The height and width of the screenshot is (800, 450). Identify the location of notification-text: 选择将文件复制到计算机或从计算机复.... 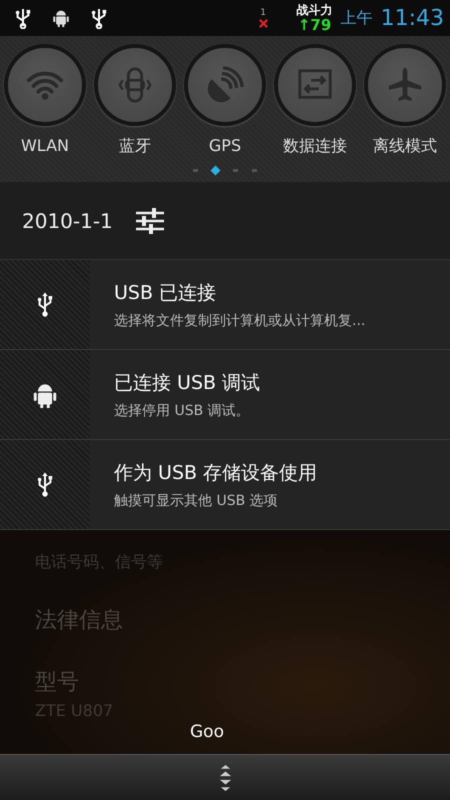
(240, 321).